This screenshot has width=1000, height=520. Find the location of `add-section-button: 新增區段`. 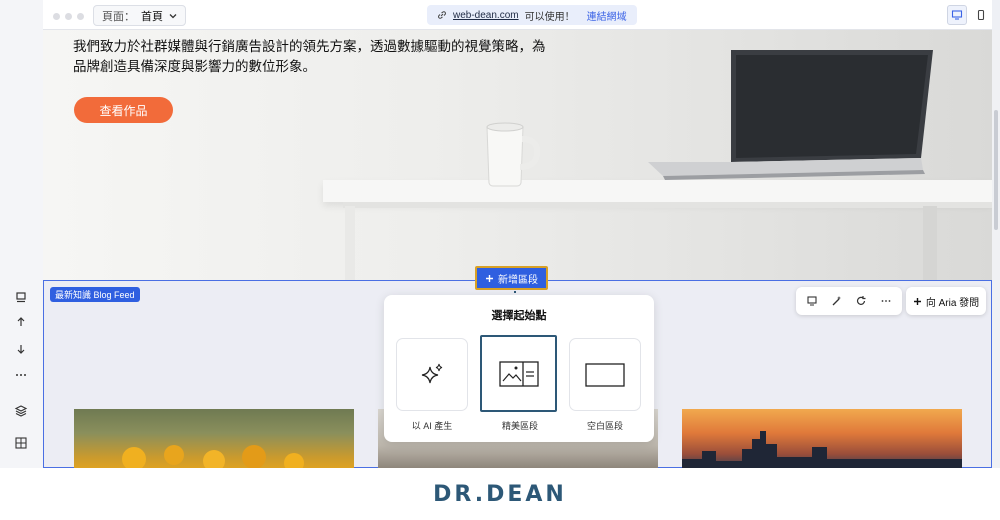

add-section-button: 新增區段 is located at coordinates (511, 278).